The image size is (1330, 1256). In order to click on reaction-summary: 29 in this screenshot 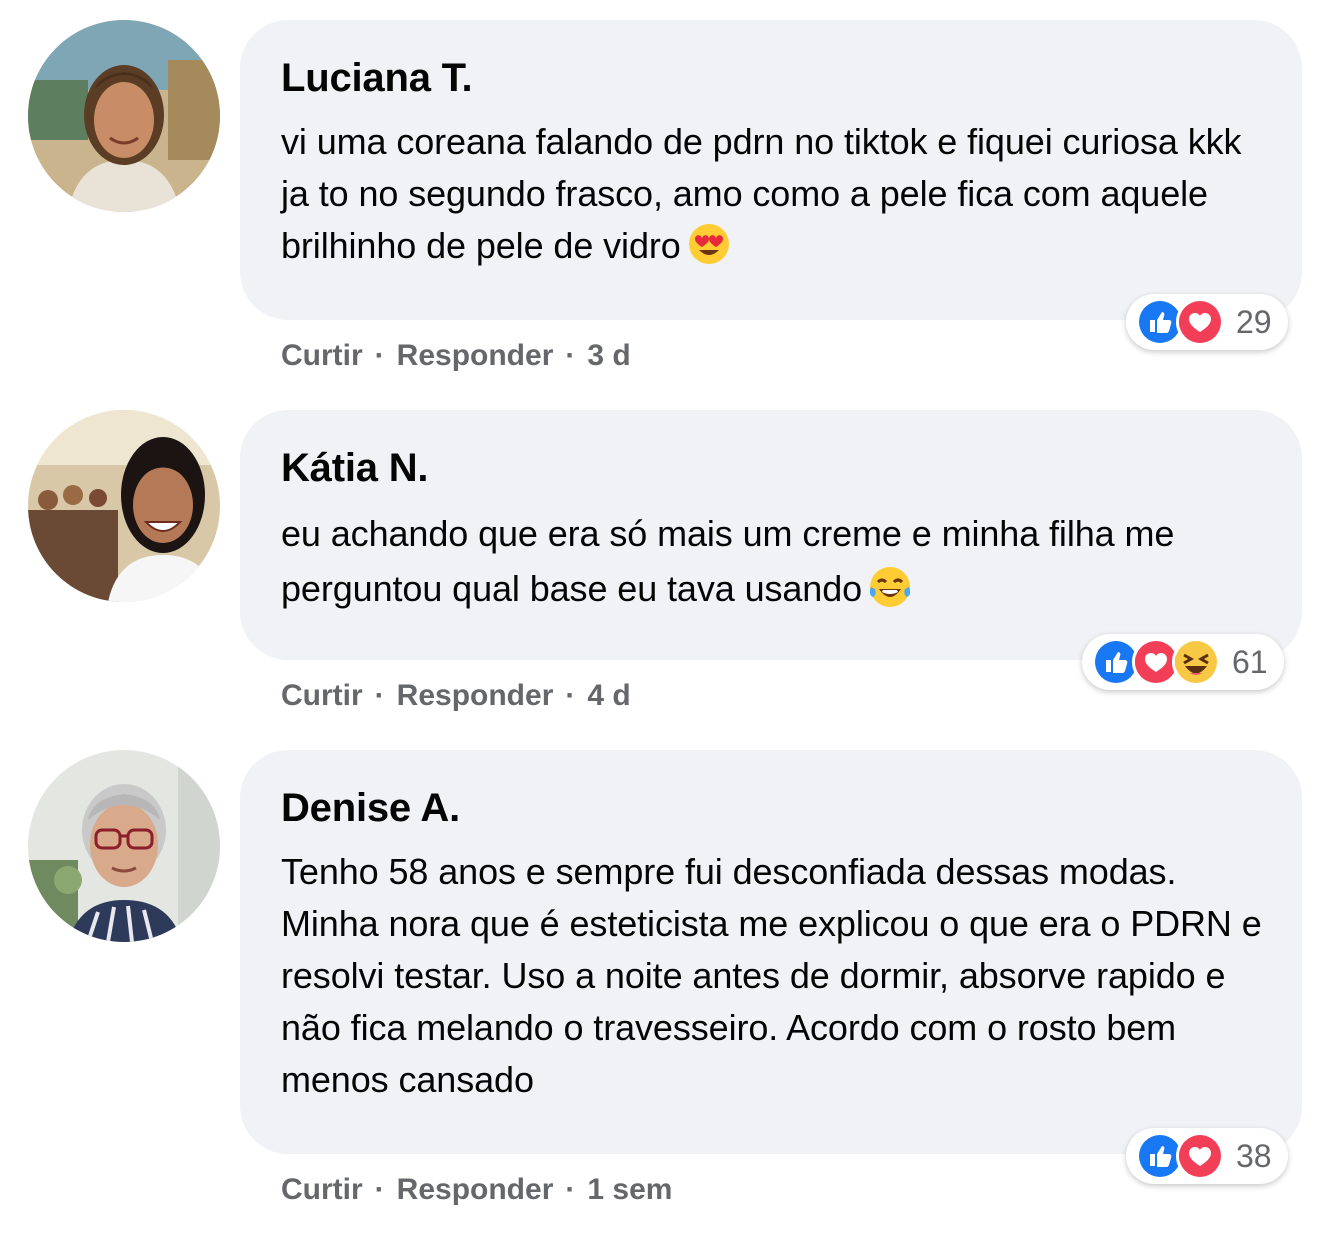, I will do `click(1207, 322)`.